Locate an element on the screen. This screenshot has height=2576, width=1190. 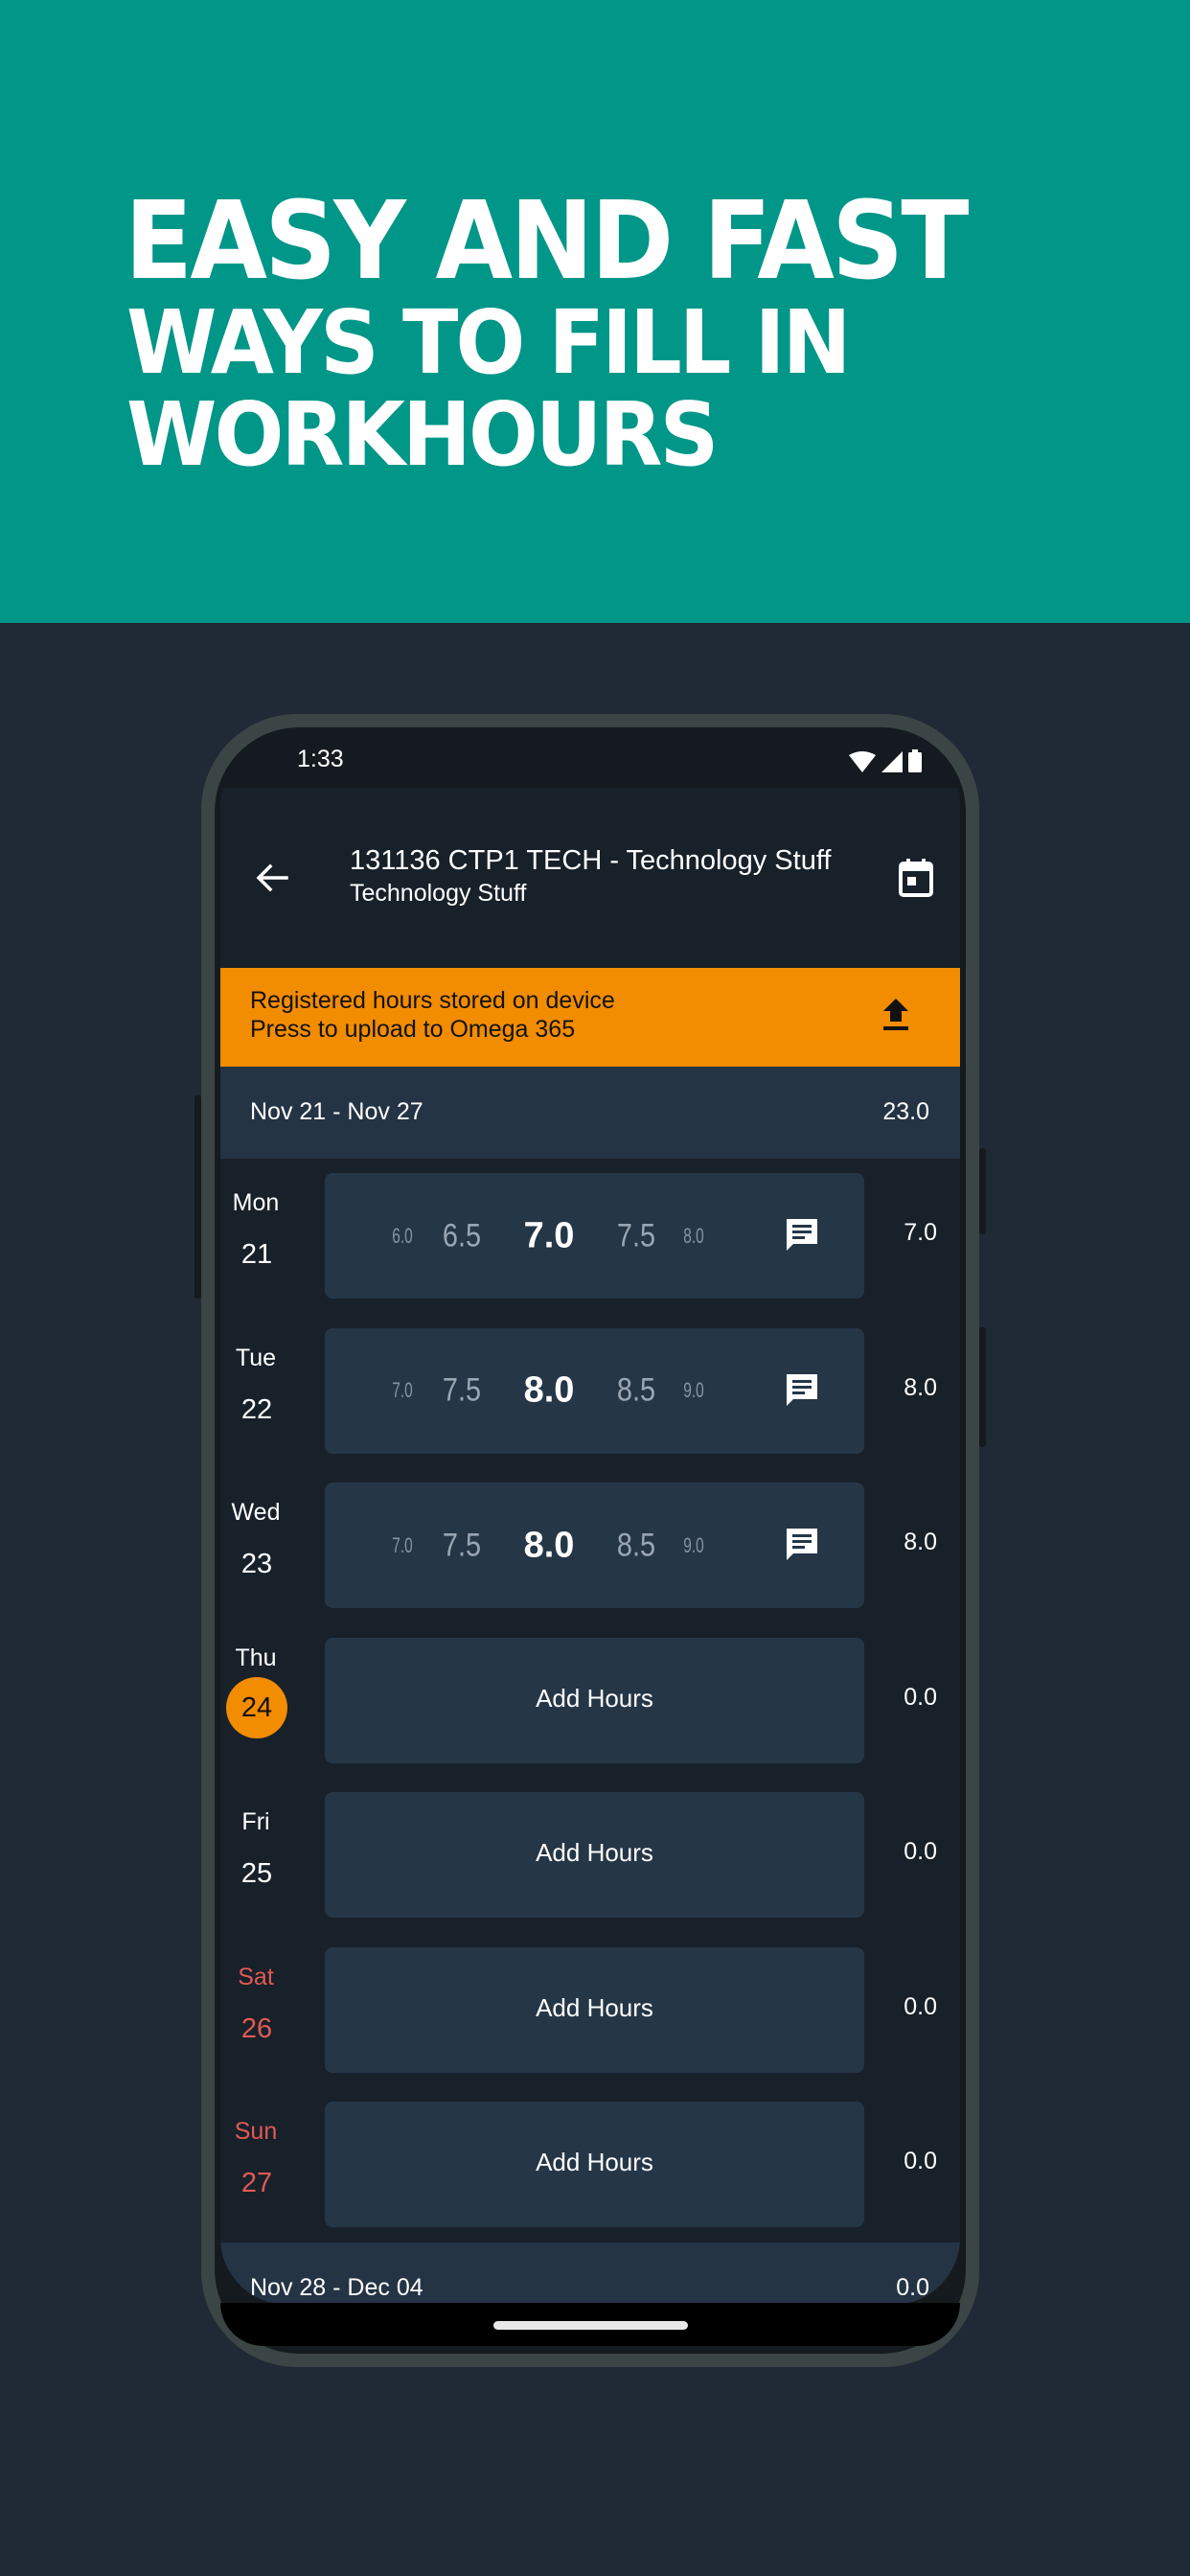
day-name: Thu is located at coordinates (256, 1657).